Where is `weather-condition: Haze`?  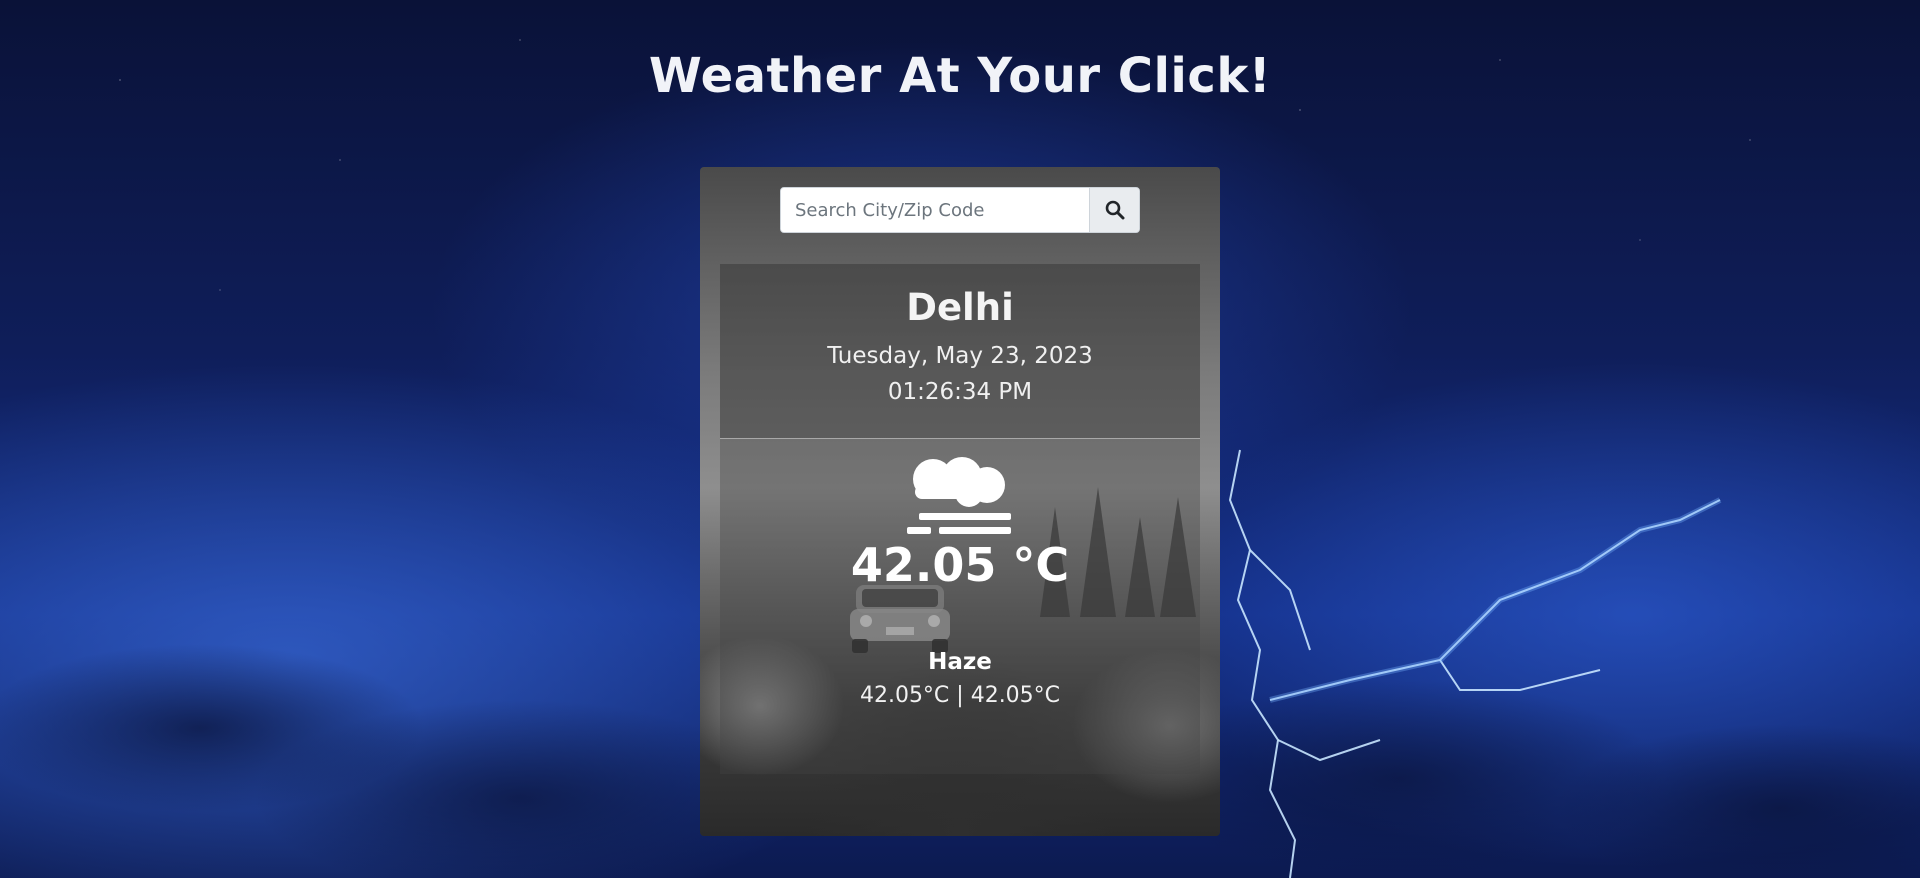 weather-condition: Haze is located at coordinates (960, 662).